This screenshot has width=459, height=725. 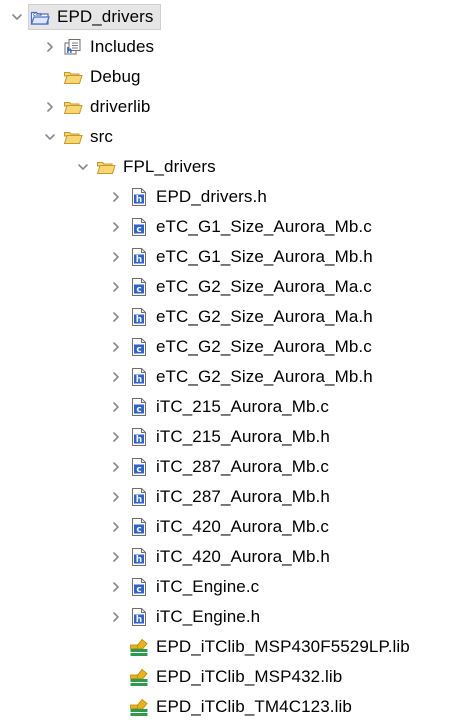 I want to click on tree-item-content: h iTC_420_Aurora_Mb.h, so click(x=232, y=557).